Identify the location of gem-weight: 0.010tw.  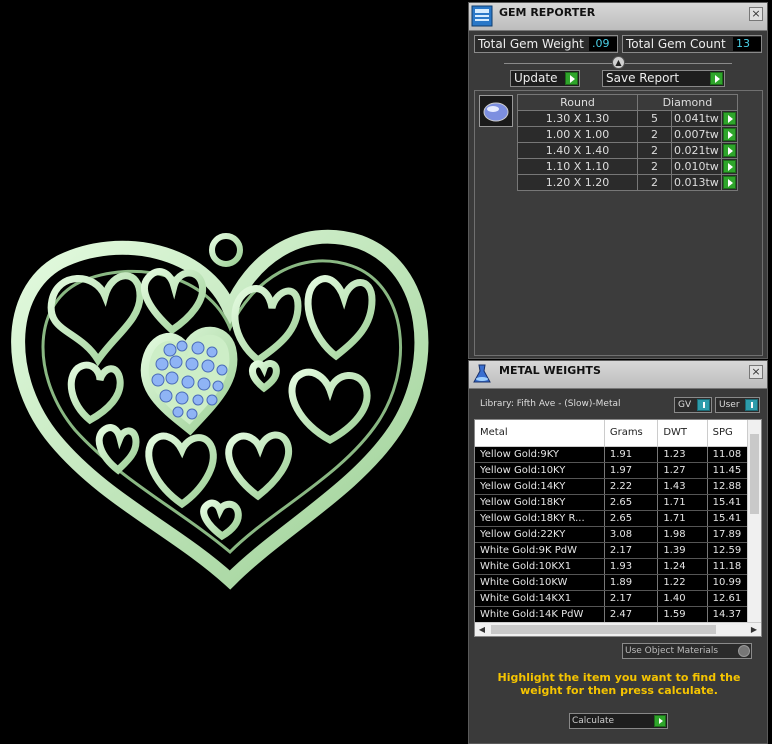
(696, 166).